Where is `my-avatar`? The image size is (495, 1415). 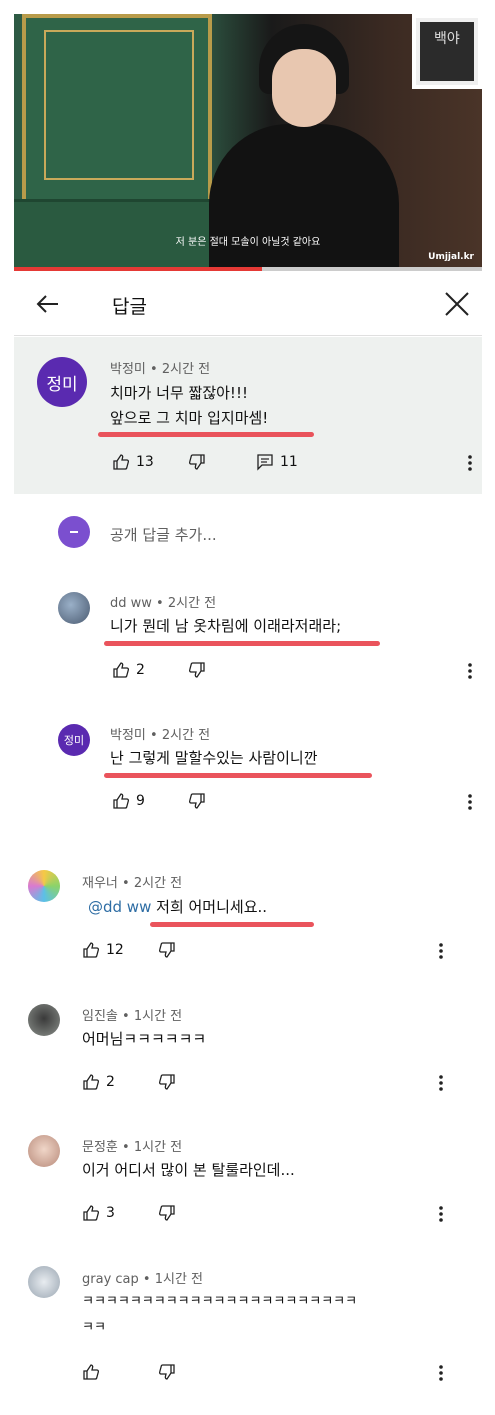 my-avatar is located at coordinates (74, 532).